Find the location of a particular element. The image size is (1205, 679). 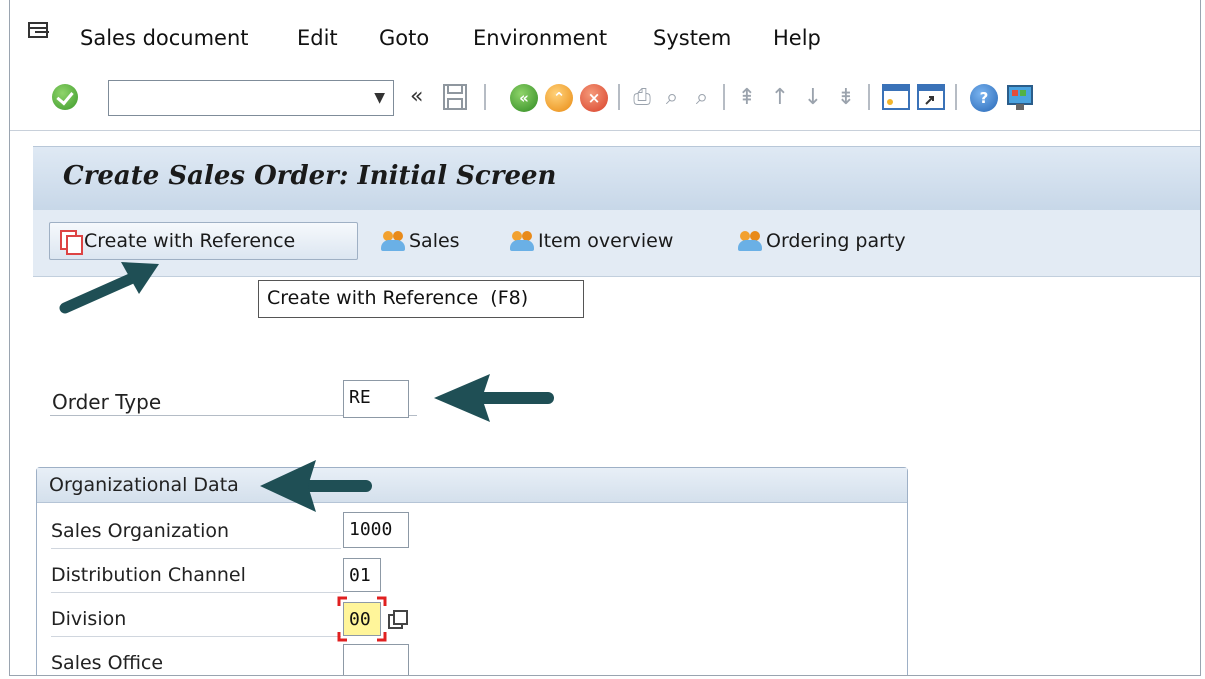

ordering-party-button: Ordering party is located at coordinates (822, 241).